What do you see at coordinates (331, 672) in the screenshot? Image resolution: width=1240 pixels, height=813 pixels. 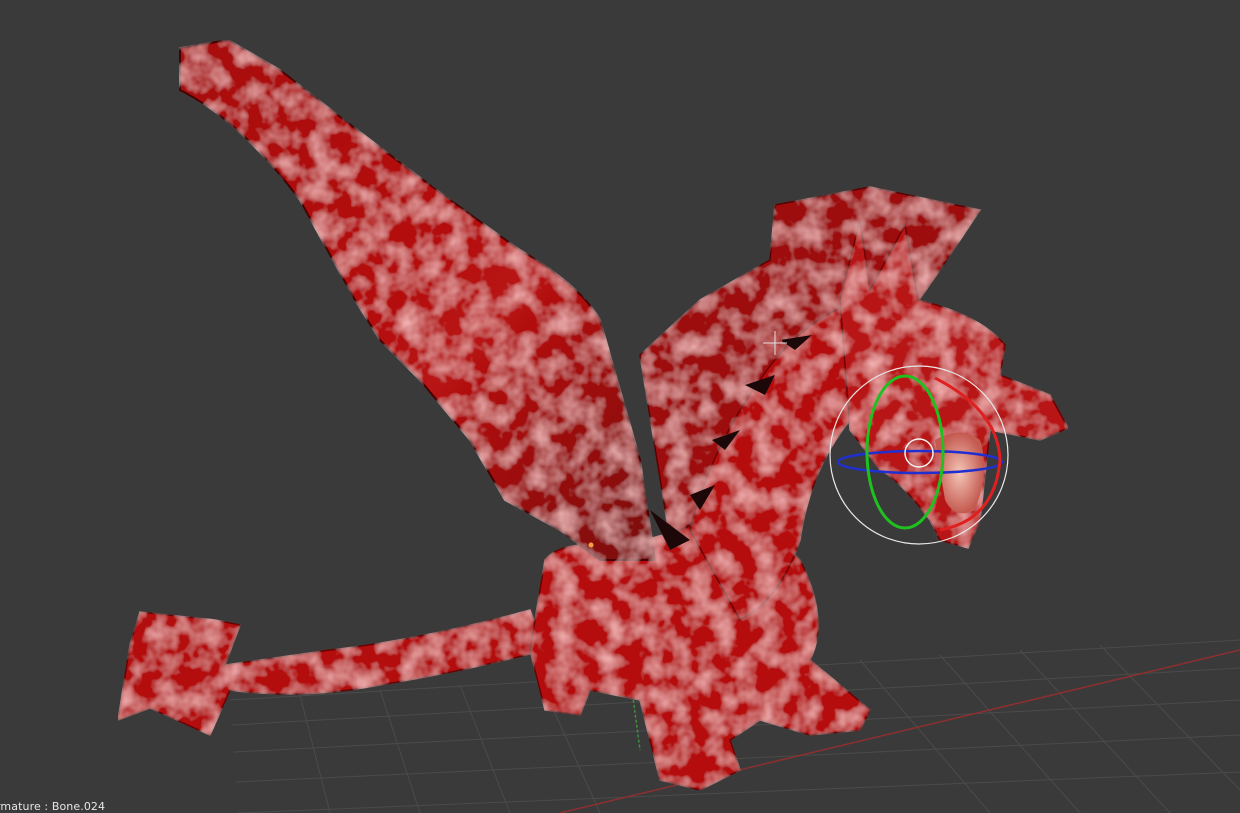 I see `tail` at bounding box center [331, 672].